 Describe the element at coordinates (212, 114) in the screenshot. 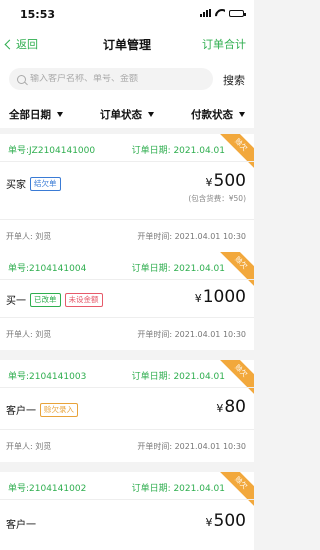

I see `filter-label: 付款状态` at that location.